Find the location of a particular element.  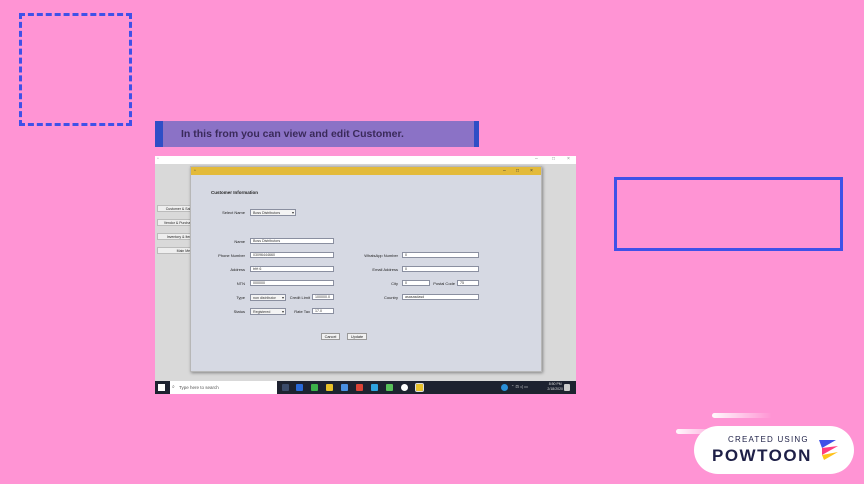

decorative-streak is located at coordinates (742, 415).